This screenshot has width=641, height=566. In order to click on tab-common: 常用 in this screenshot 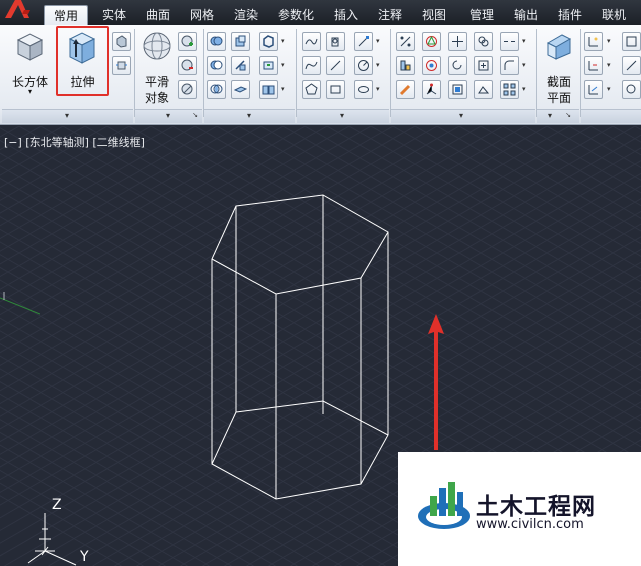, I will do `click(66, 15)`.